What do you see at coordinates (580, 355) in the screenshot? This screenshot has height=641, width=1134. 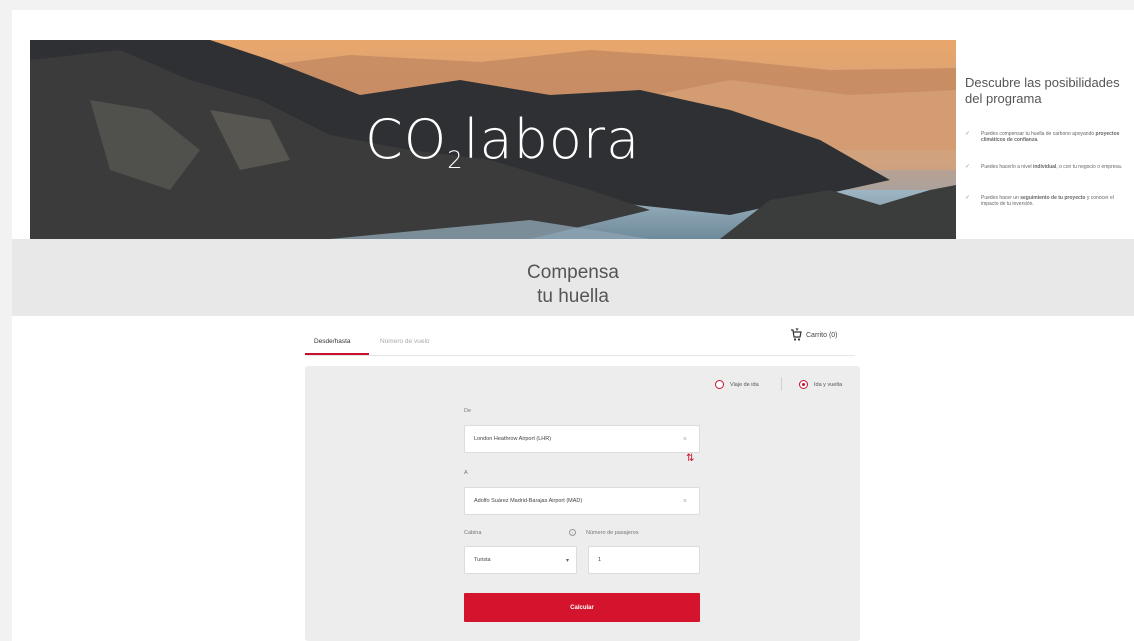 I see `tab-divider` at bounding box center [580, 355].